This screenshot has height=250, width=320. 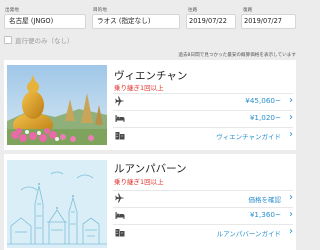 I want to click on inbound-date-label: 復路, so click(x=248, y=10).